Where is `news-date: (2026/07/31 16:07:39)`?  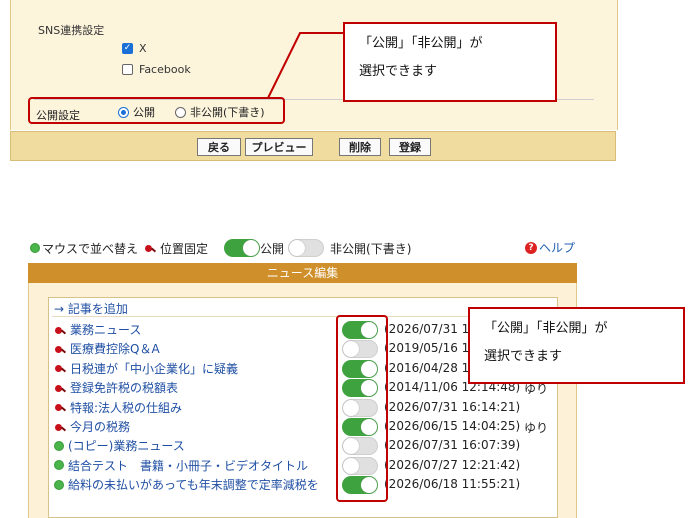 news-date: (2026/07/31 16:07:39) is located at coordinates (452, 445).